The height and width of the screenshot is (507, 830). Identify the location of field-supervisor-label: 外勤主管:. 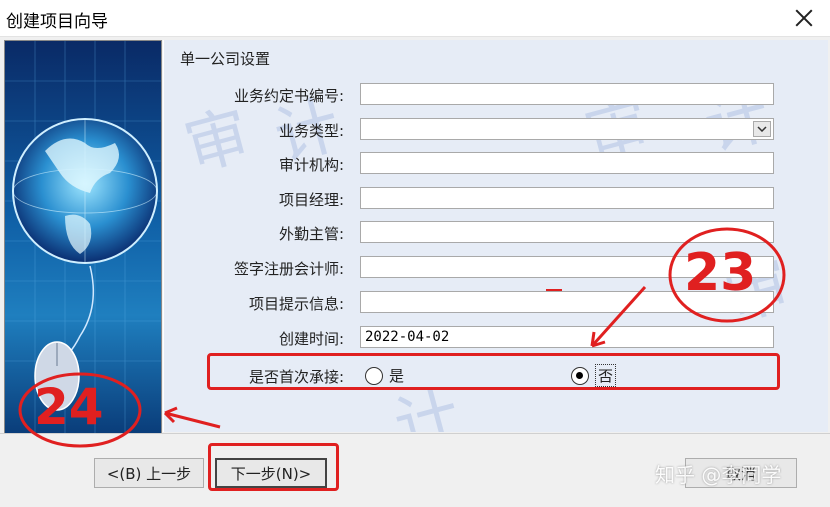
(311, 234).